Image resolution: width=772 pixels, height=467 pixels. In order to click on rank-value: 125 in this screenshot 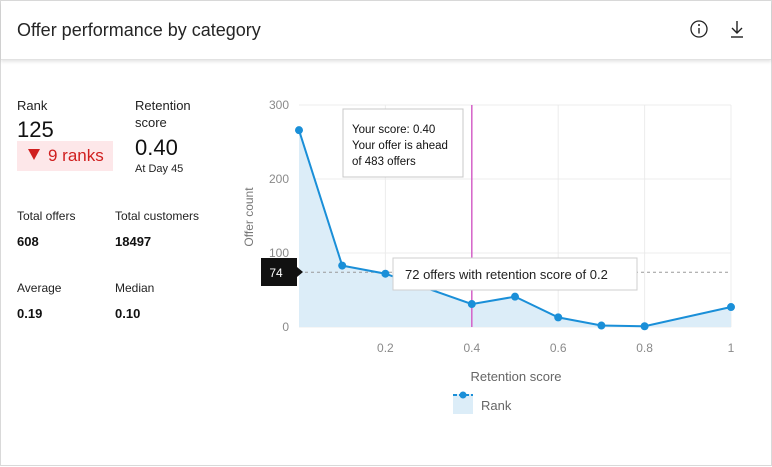, I will do `click(35, 129)`.